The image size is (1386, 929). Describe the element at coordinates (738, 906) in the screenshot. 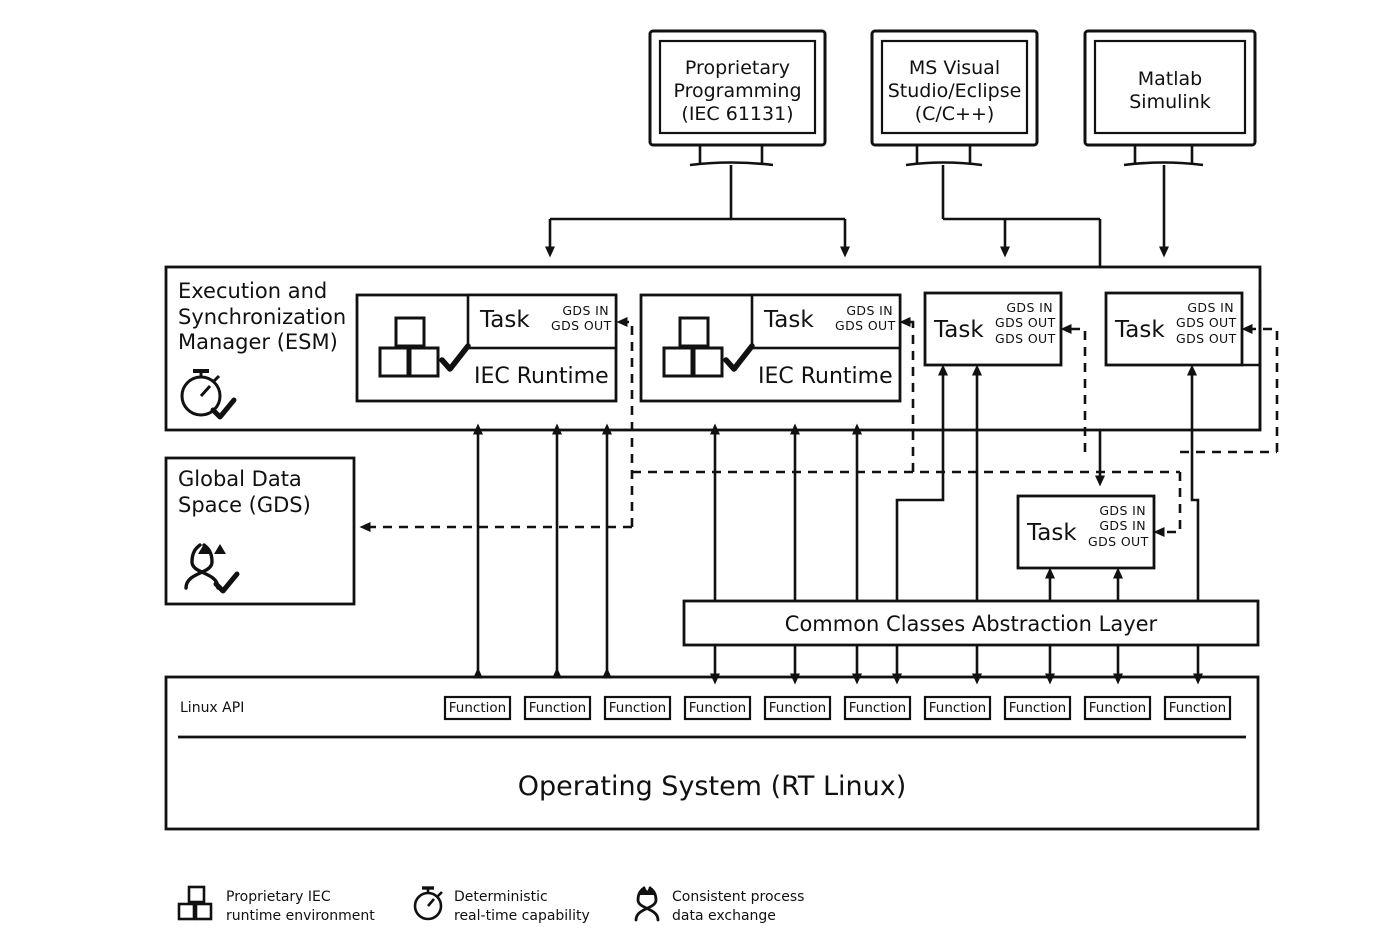

I see `legend-item-label: Consistent process data exchange` at that location.